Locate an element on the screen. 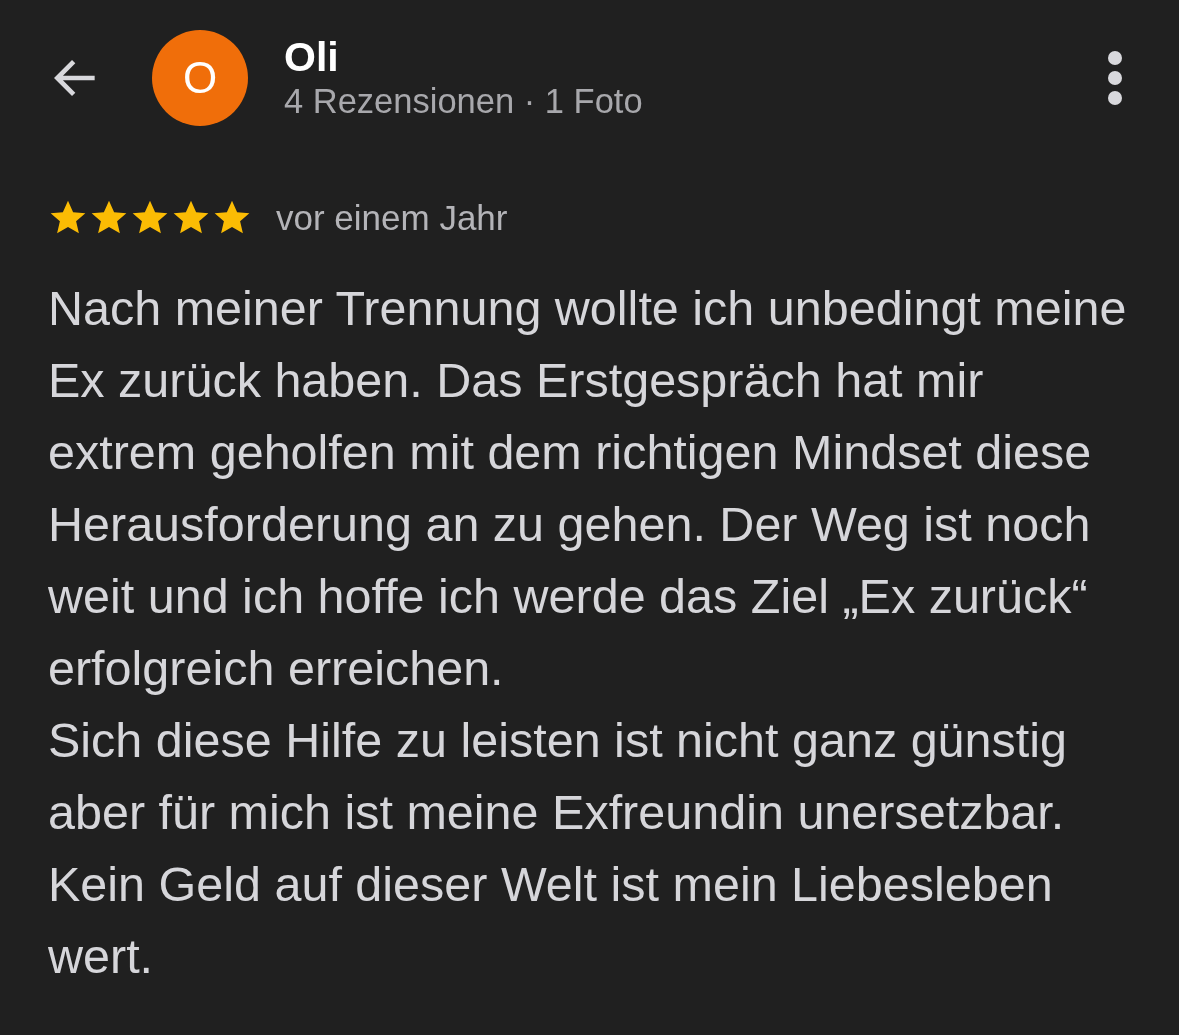 The image size is (1179, 1035). avatar: O is located at coordinates (200, 78).